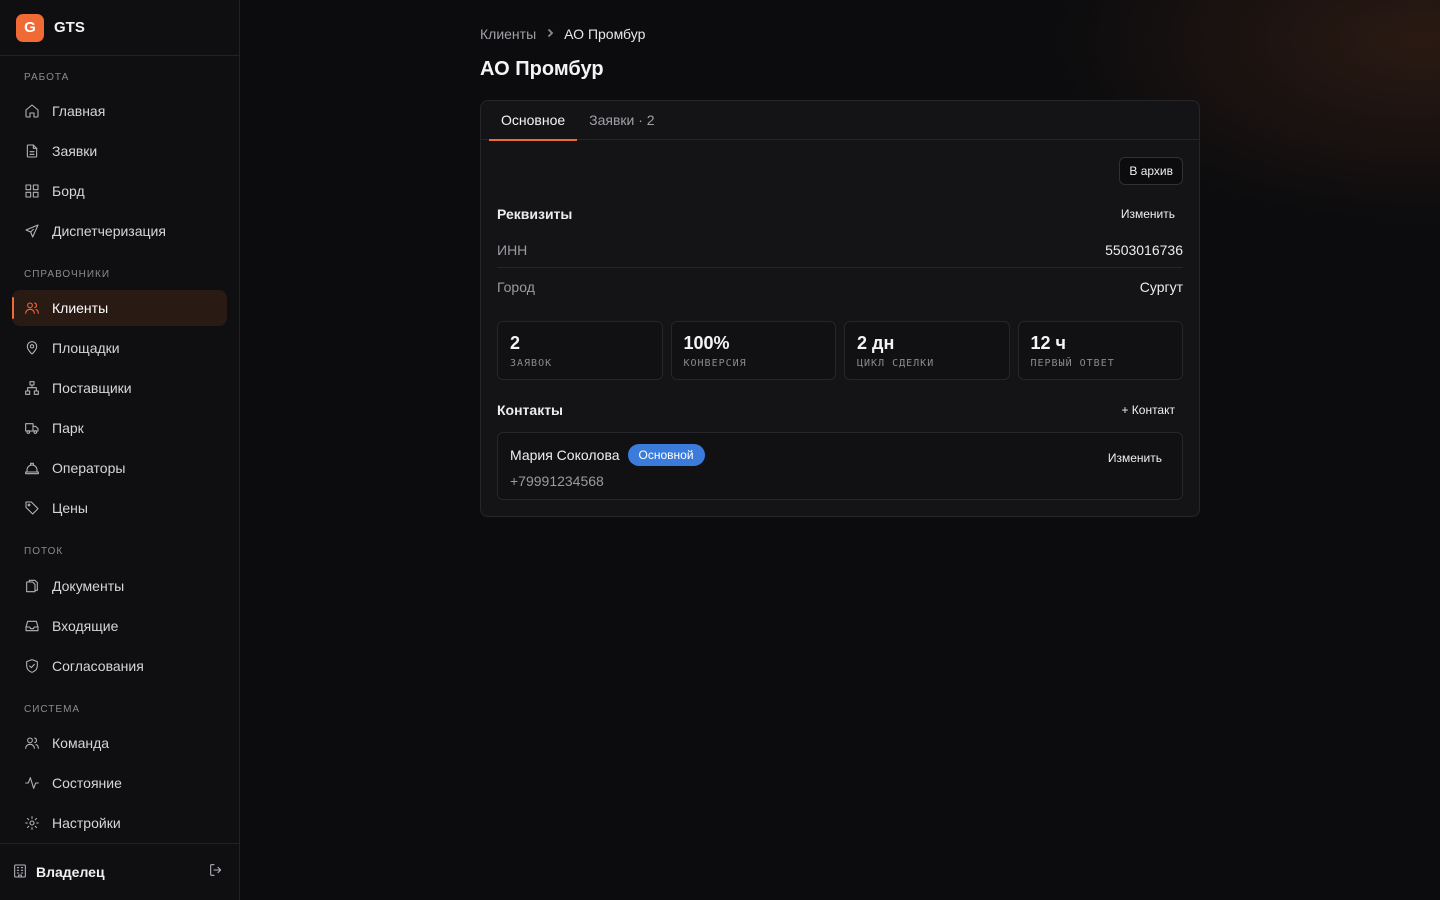  What do you see at coordinates (32, 586) in the screenshot?
I see `documents-icon` at bounding box center [32, 586].